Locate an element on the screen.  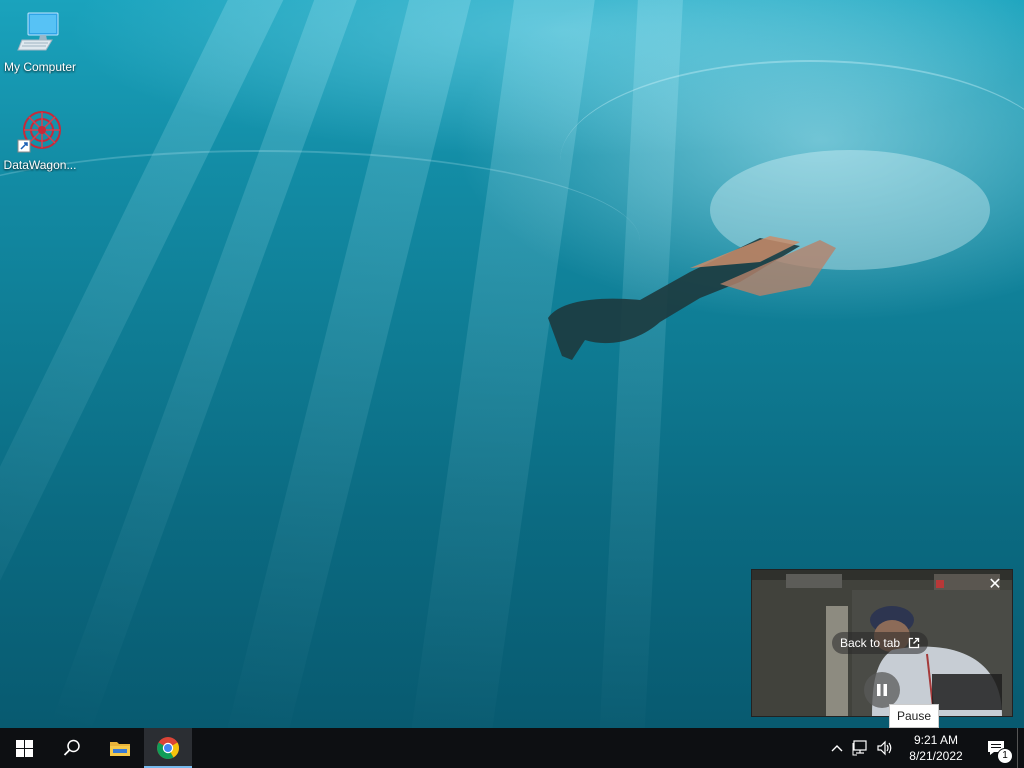
network-button is located at coordinates (861, 748).